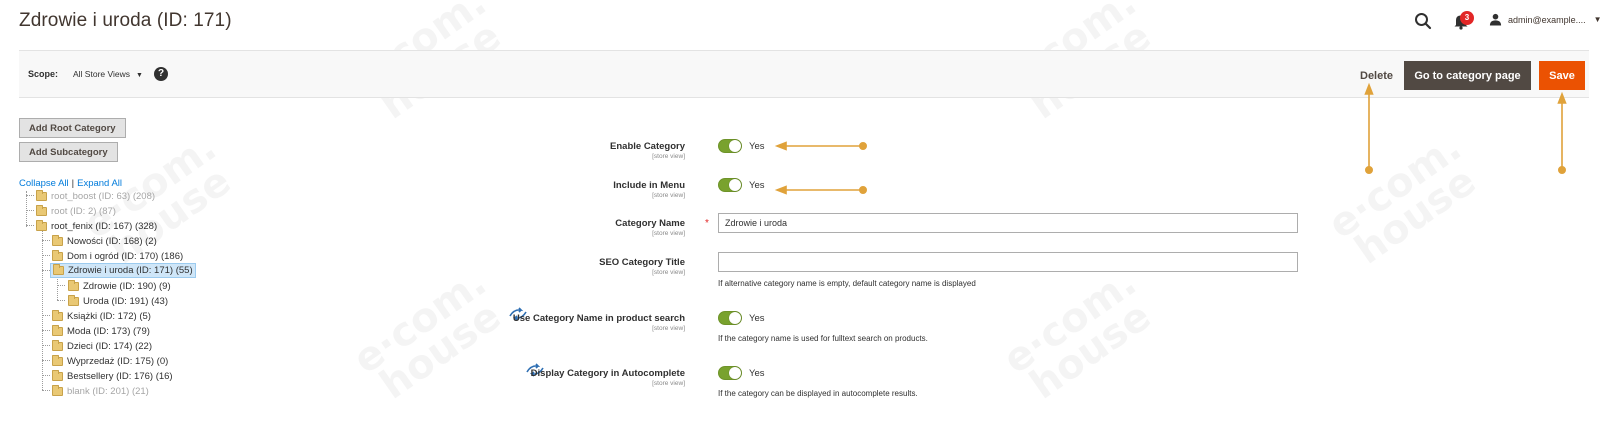  I want to click on include-in-menu-scope: [store view], so click(668, 195).